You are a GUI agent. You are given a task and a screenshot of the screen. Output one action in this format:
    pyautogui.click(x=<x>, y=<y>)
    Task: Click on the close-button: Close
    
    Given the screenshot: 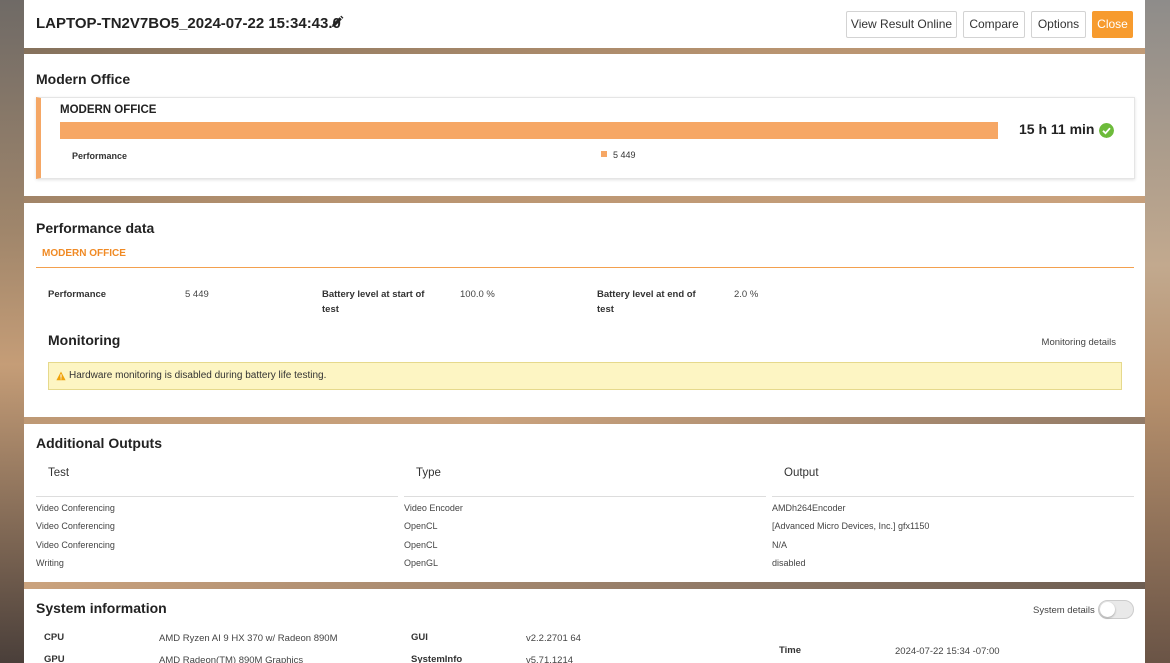 What is the action you would take?
    pyautogui.click(x=1112, y=24)
    